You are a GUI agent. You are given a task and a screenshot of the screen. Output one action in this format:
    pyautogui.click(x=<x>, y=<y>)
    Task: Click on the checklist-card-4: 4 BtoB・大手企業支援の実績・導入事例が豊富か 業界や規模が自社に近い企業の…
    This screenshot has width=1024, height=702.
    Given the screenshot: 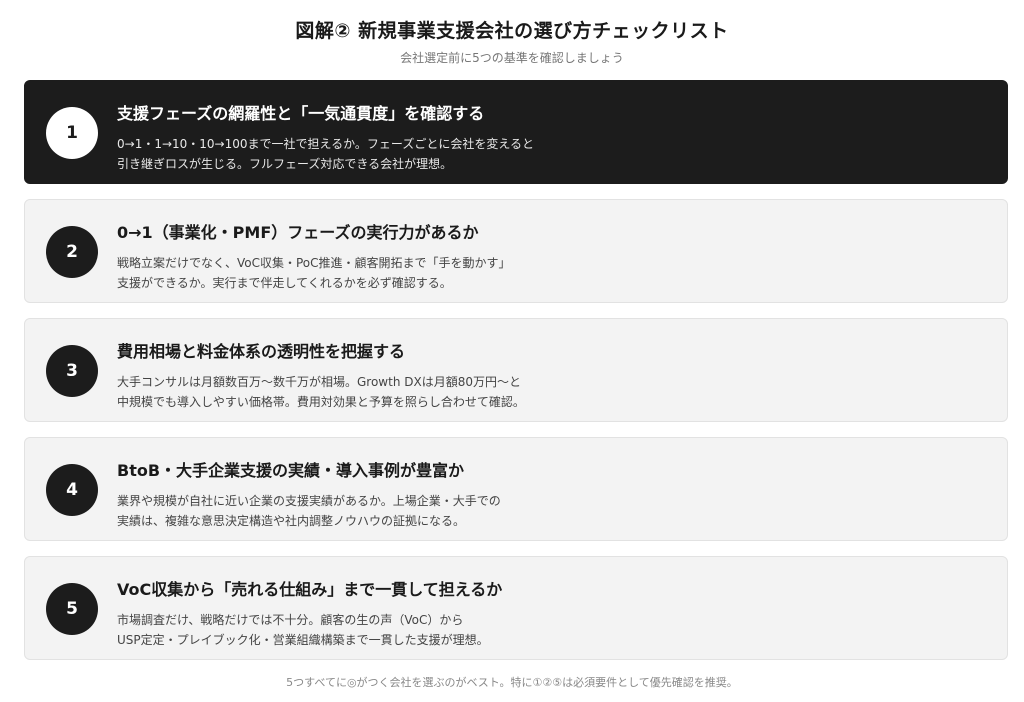 What is the action you would take?
    pyautogui.click(x=516, y=489)
    